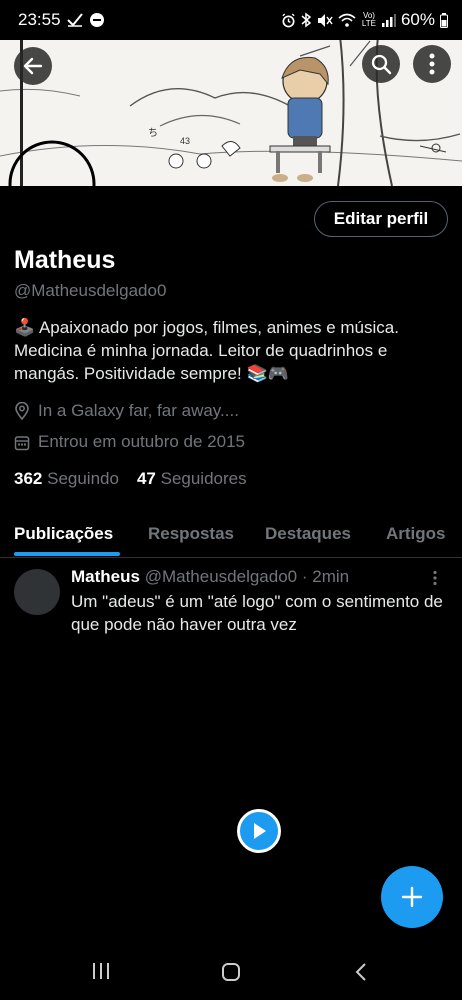 The image size is (462, 1000). I want to click on tab-publicacoes: Publicações, so click(63, 534).